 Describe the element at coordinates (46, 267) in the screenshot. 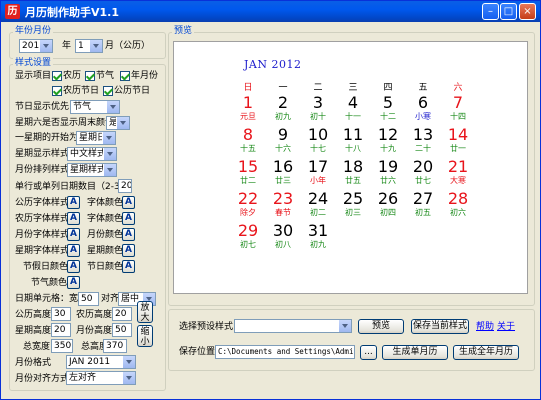

I see `holiday-off-color-label: 节假日颜色` at that location.